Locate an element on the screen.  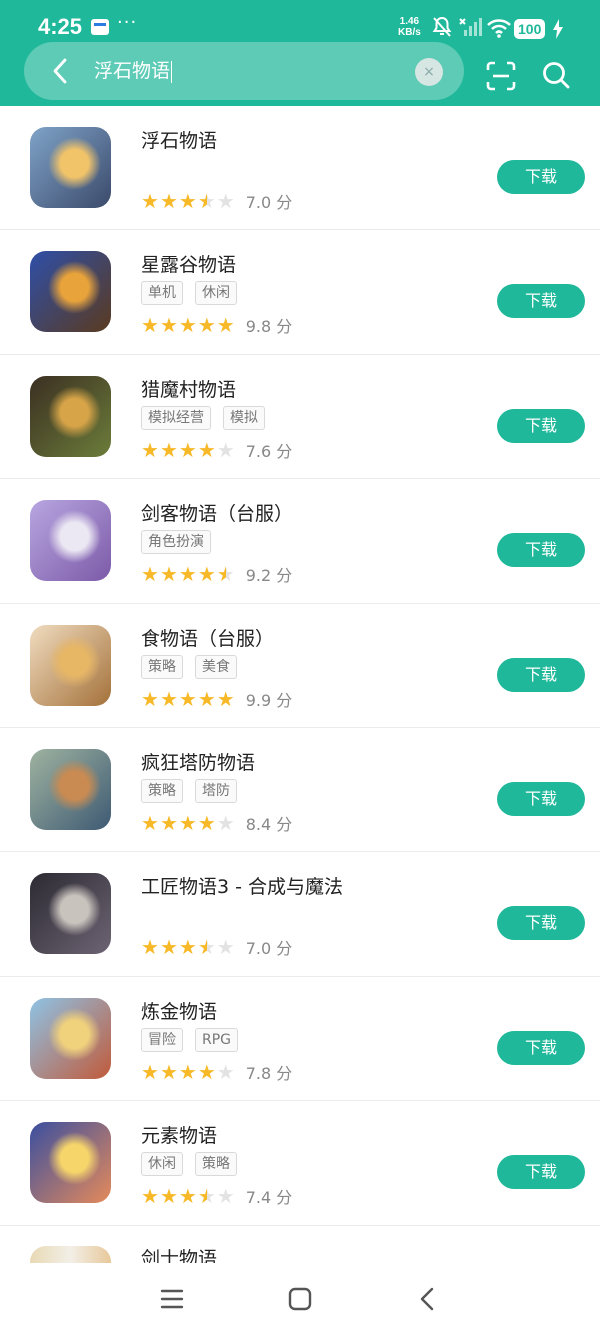
app-title: 疯狂塔防物语 is located at coordinates (198, 761).